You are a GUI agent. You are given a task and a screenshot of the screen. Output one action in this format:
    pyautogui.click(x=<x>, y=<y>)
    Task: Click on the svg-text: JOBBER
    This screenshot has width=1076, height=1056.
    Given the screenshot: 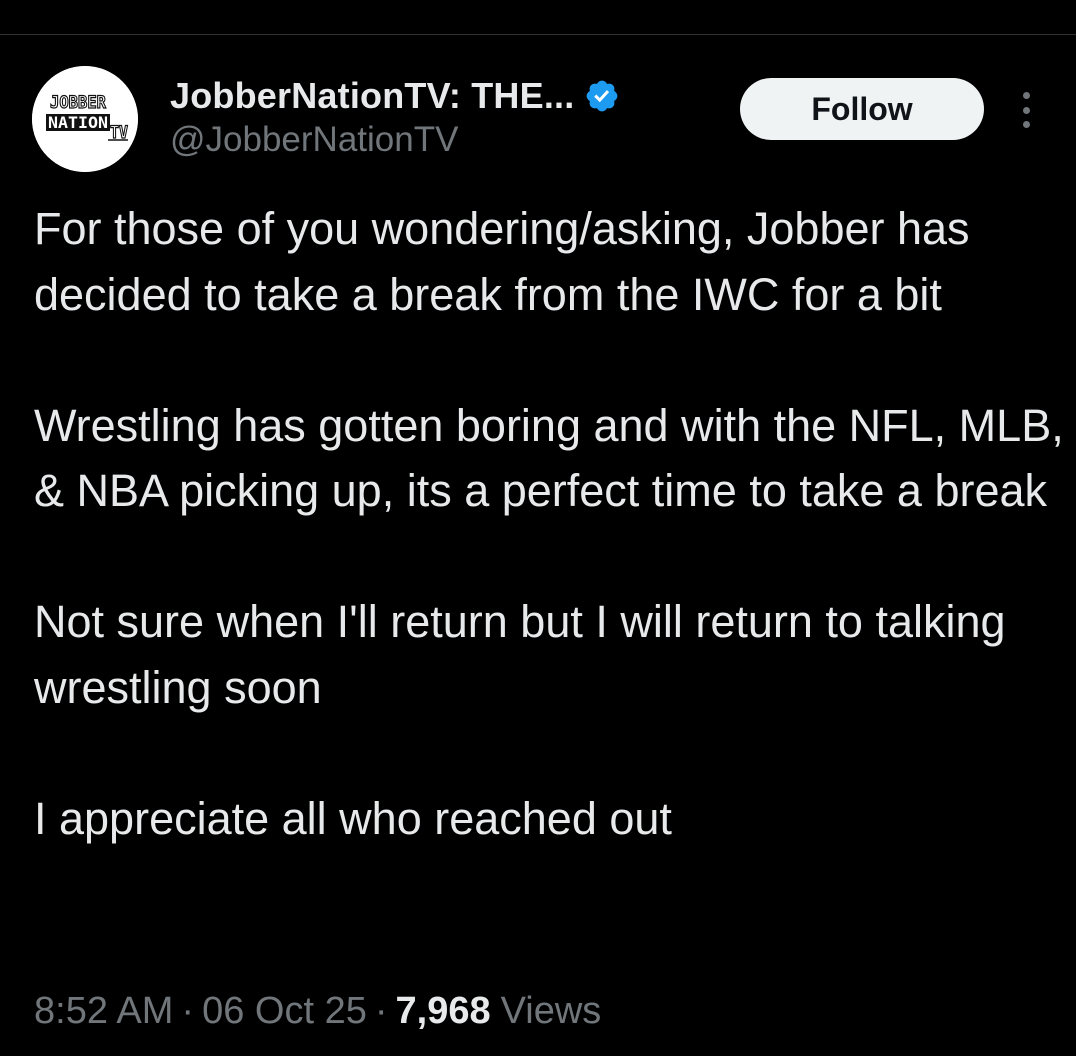 What is the action you would take?
    pyautogui.click(x=78, y=103)
    